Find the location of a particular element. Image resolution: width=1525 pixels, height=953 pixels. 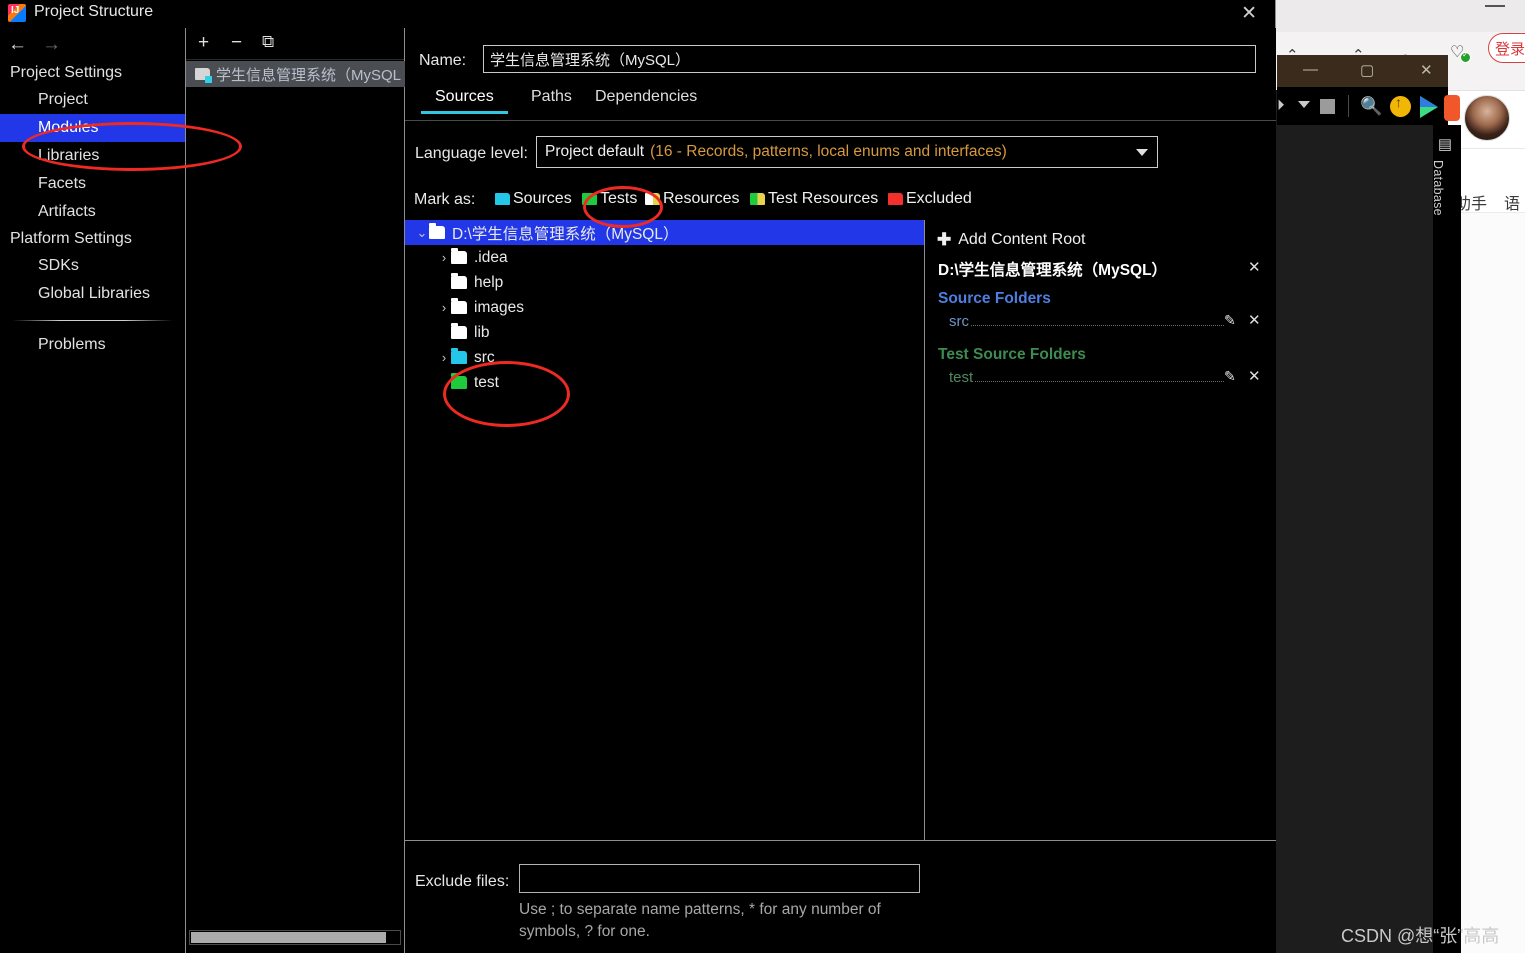

sidebar-item-problems: Problems is located at coordinates (92, 345).